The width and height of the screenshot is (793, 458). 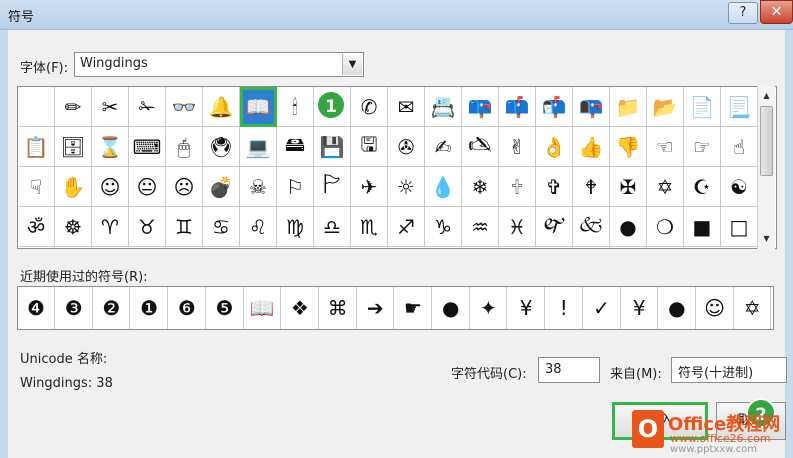 What do you see at coordinates (517, 107) in the screenshot?
I see `symbol-cell: 📫` at bounding box center [517, 107].